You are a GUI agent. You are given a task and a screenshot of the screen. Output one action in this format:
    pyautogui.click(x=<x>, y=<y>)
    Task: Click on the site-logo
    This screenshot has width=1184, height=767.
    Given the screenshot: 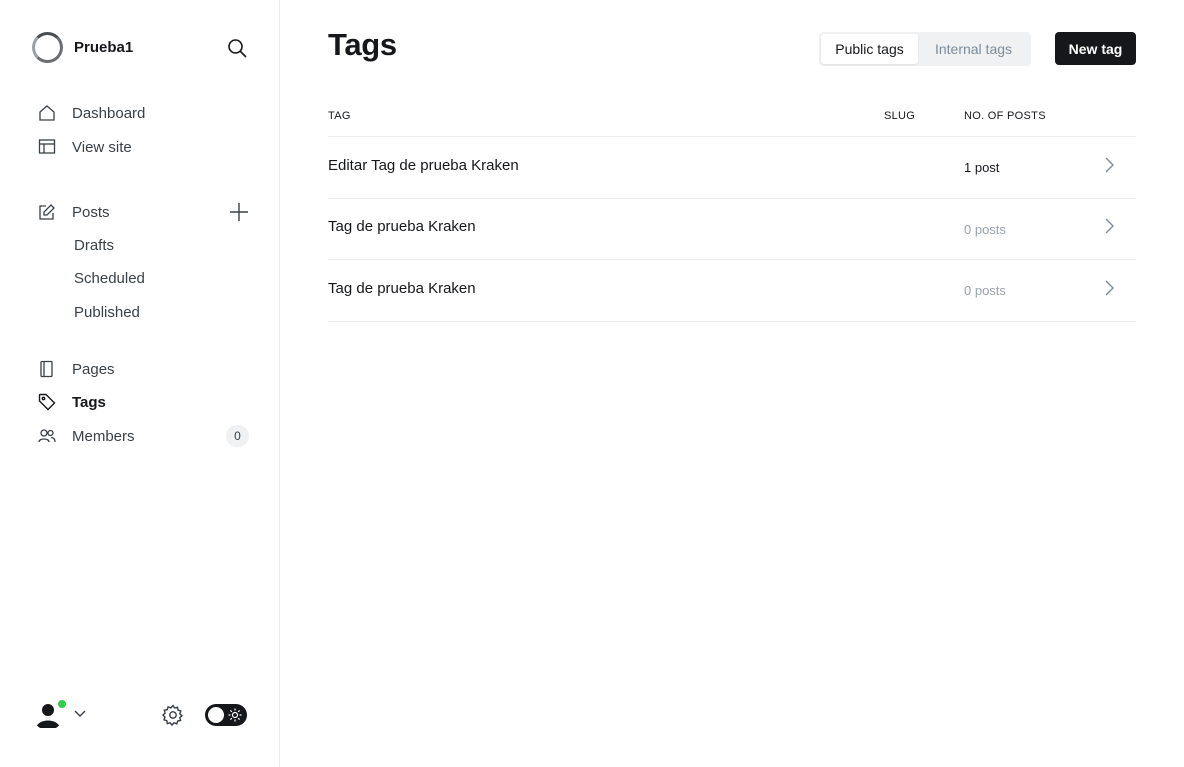 What is the action you would take?
    pyautogui.click(x=47, y=47)
    